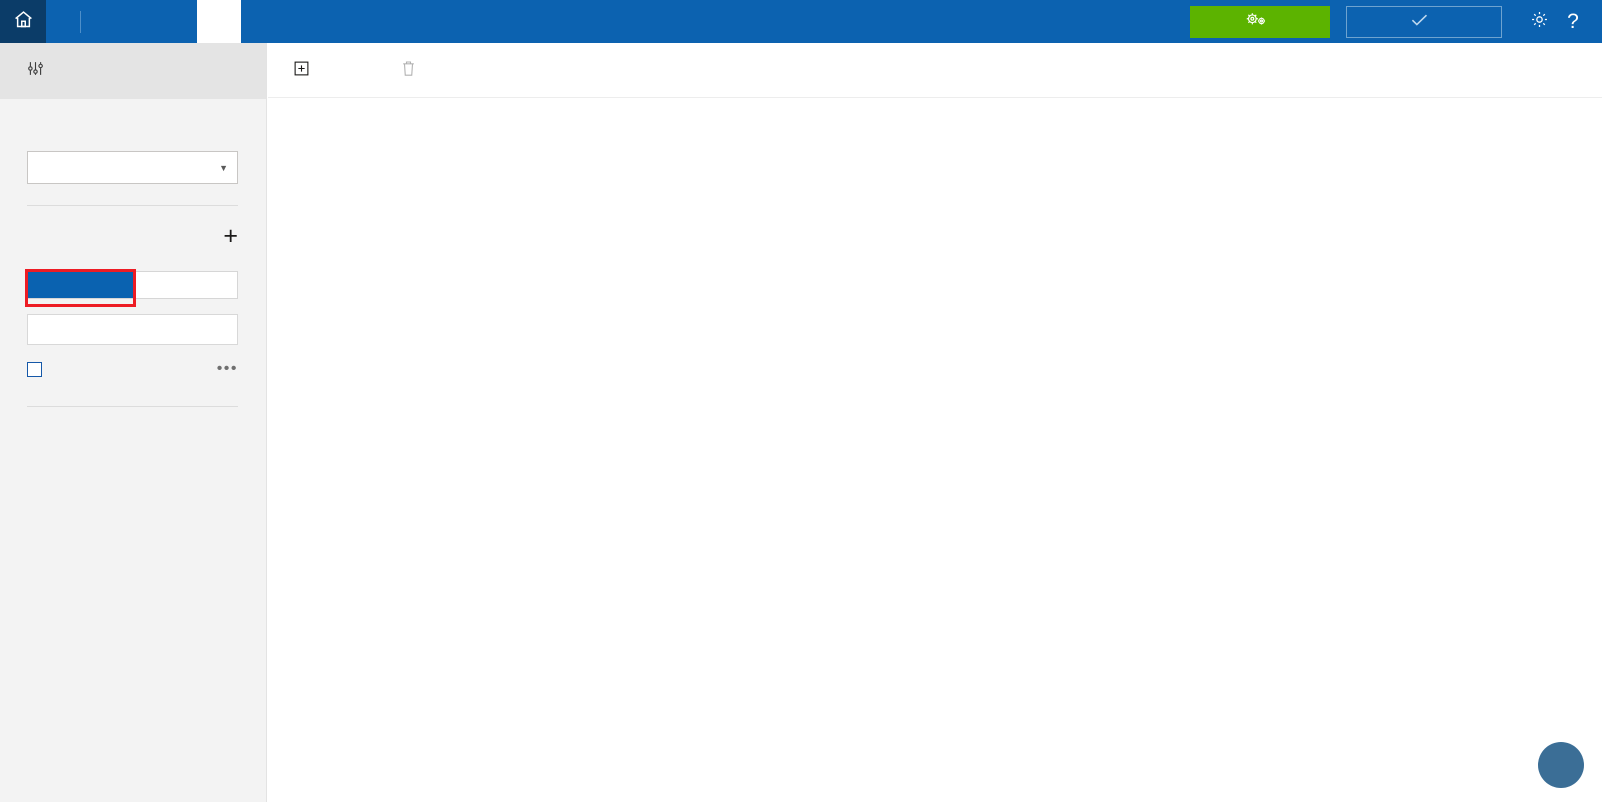 This screenshot has width=1602, height=802. Describe the element at coordinates (301, 70) in the screenshot. I see `add-image-icon` at that location.